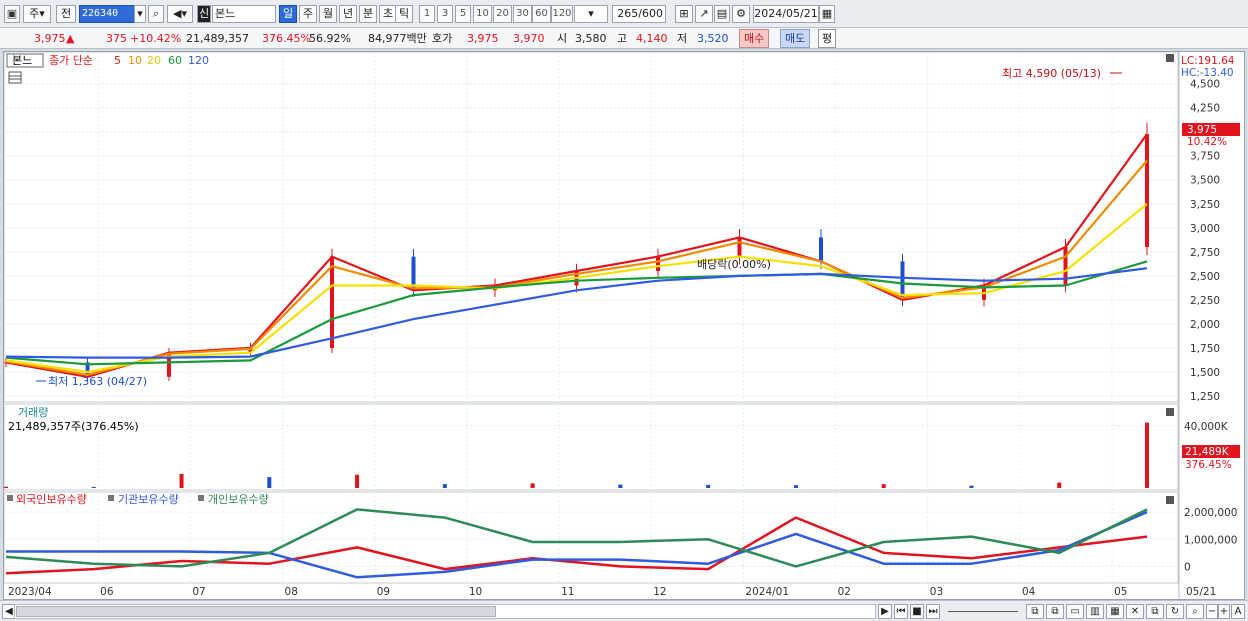 The height and width of the screenshot is (621, 1248). Describe the element at coordinates (1051, 73) in the screenshot. I see `high-annotation: 최고 4,590 (05/13)` at that location.